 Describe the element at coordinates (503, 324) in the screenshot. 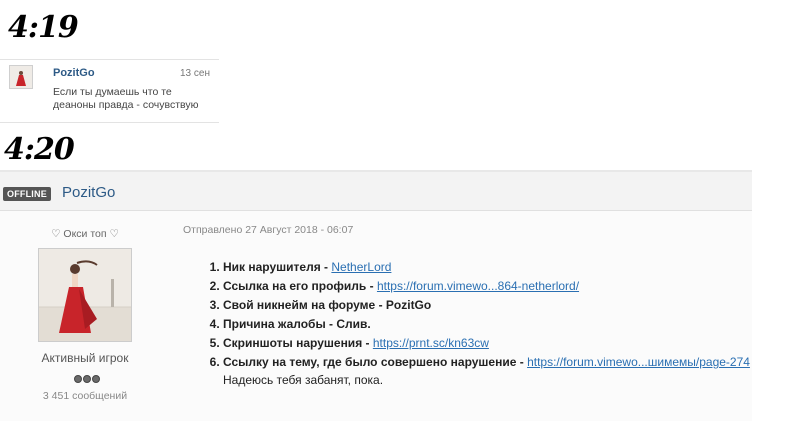

I see `list-item: Причина жалобы - Слив.` at that location.